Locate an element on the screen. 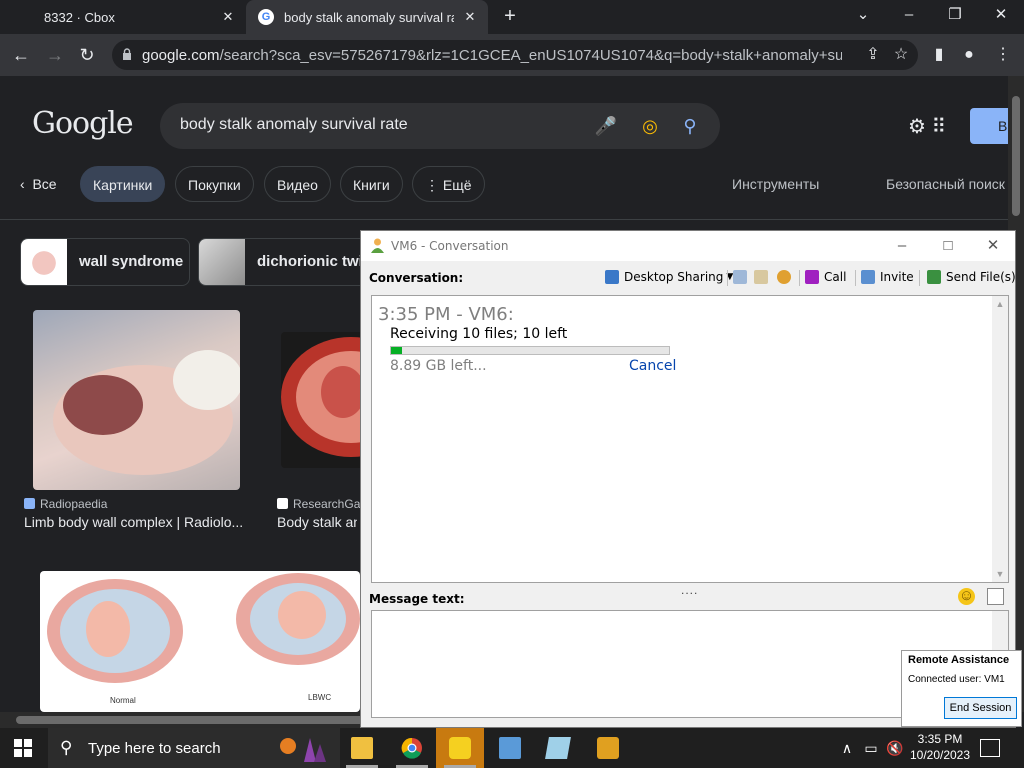 The height and width of the screenshot is (768, 1024). result-image: Normal LBWC is located at coordinates (200, 641).